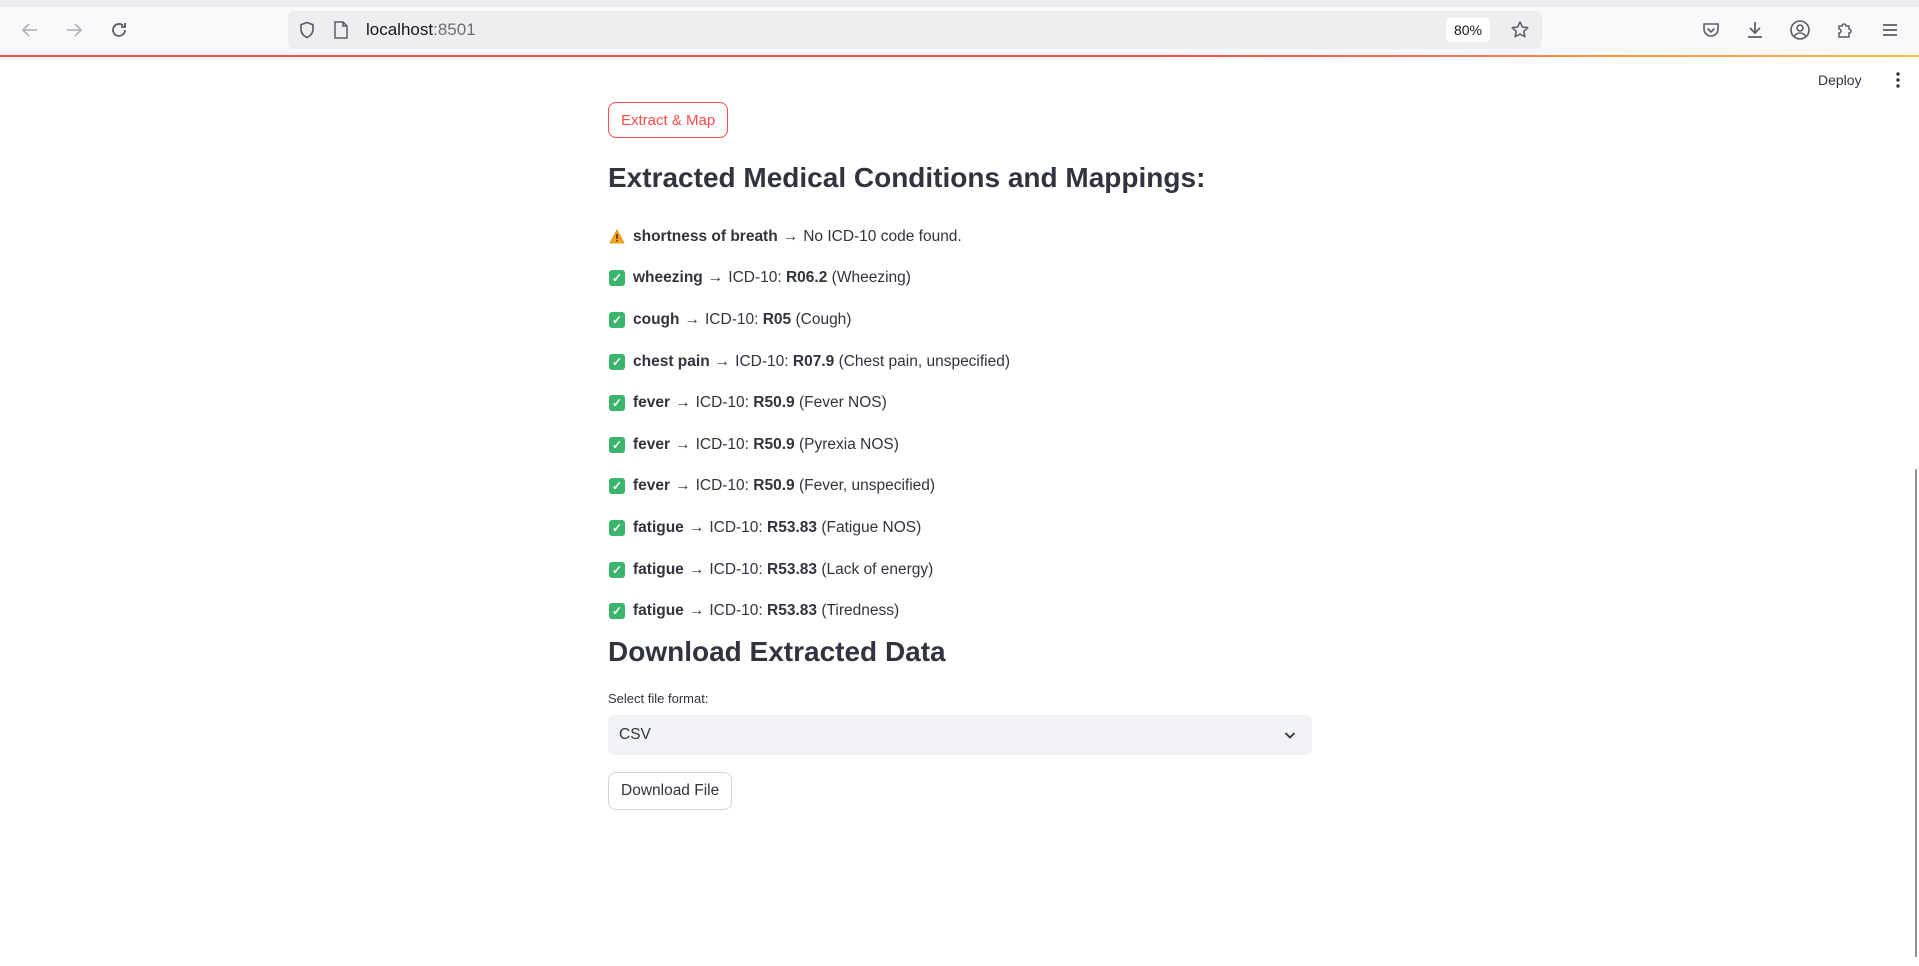 This screenshot has height=966, width=1919. I want to click on pocket-icon, so click(1711, 30).